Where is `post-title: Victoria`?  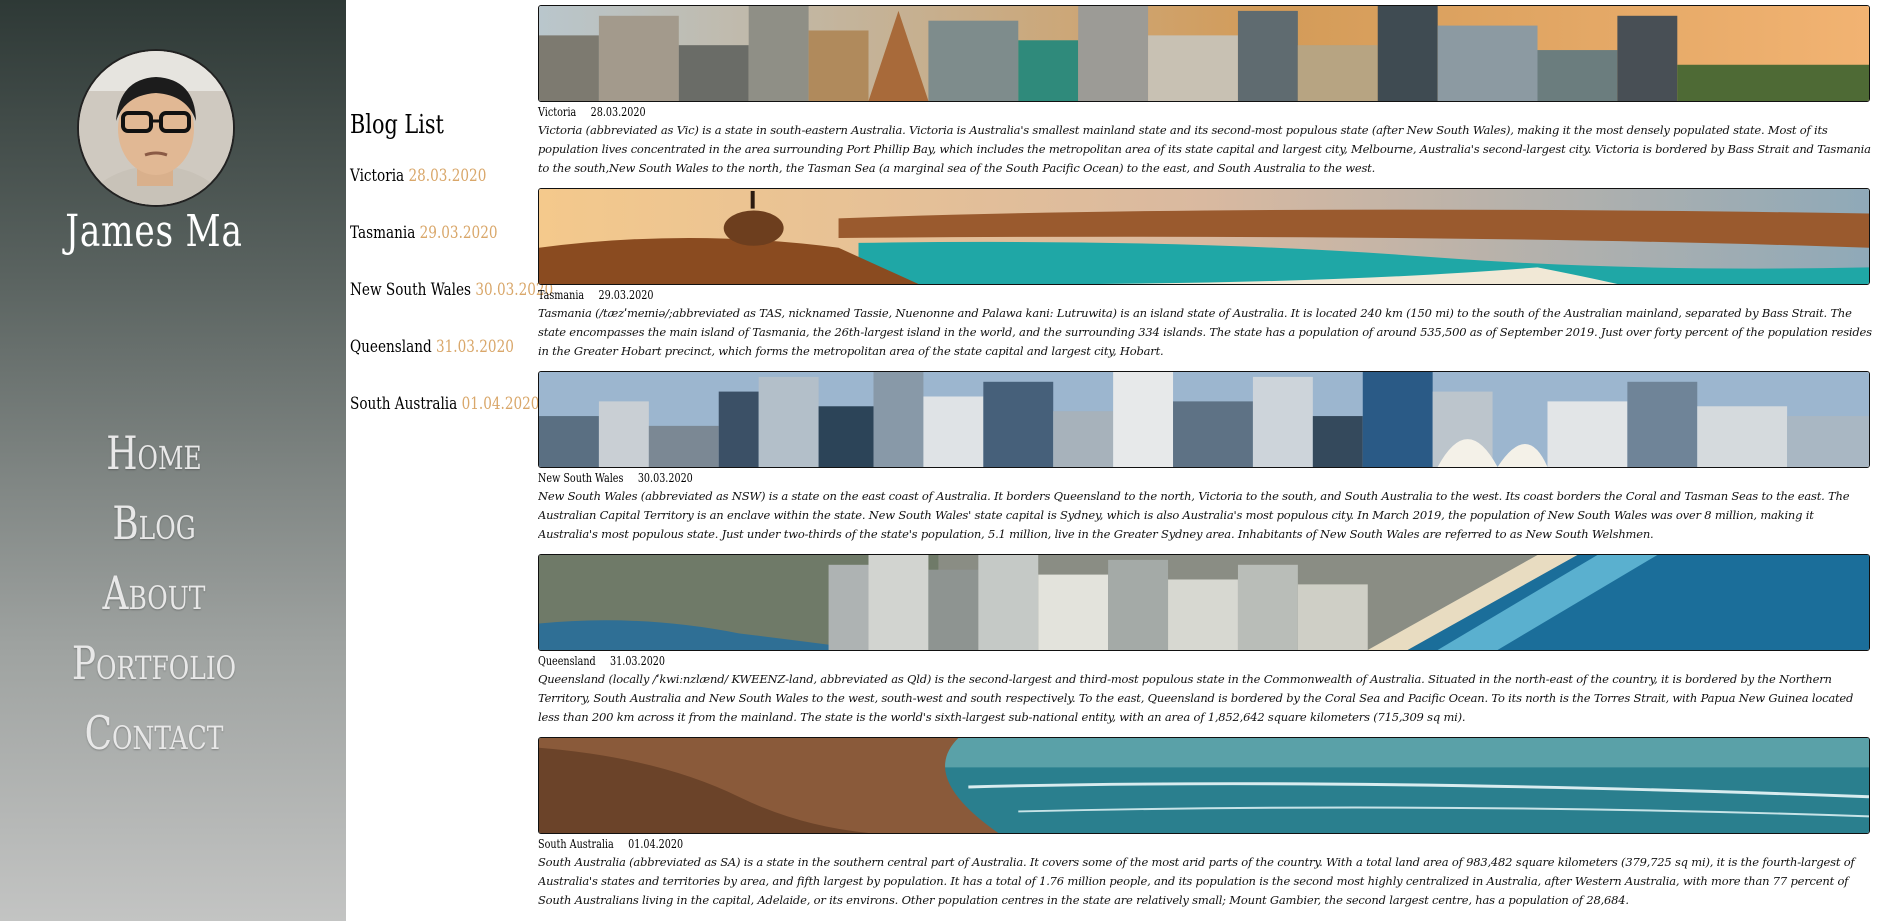 post-title: Victoria is located at coordinates (557, 112).